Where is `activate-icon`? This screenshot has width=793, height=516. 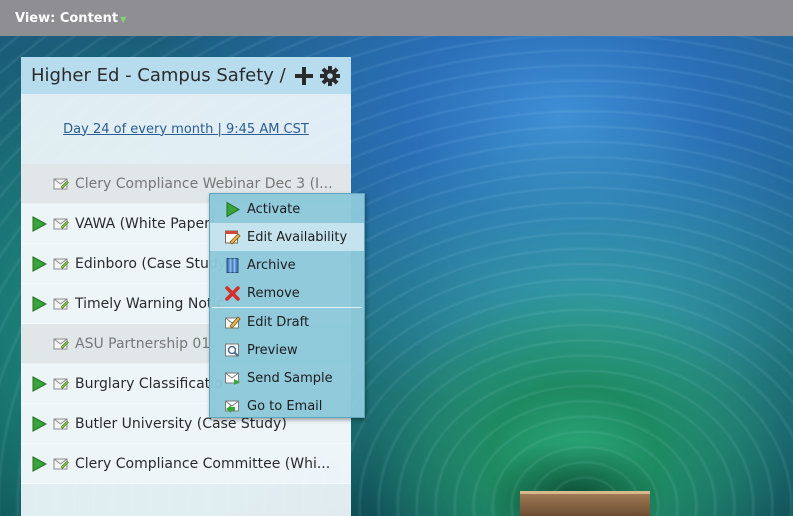 activate-icon is located at coordinates (235, 209).